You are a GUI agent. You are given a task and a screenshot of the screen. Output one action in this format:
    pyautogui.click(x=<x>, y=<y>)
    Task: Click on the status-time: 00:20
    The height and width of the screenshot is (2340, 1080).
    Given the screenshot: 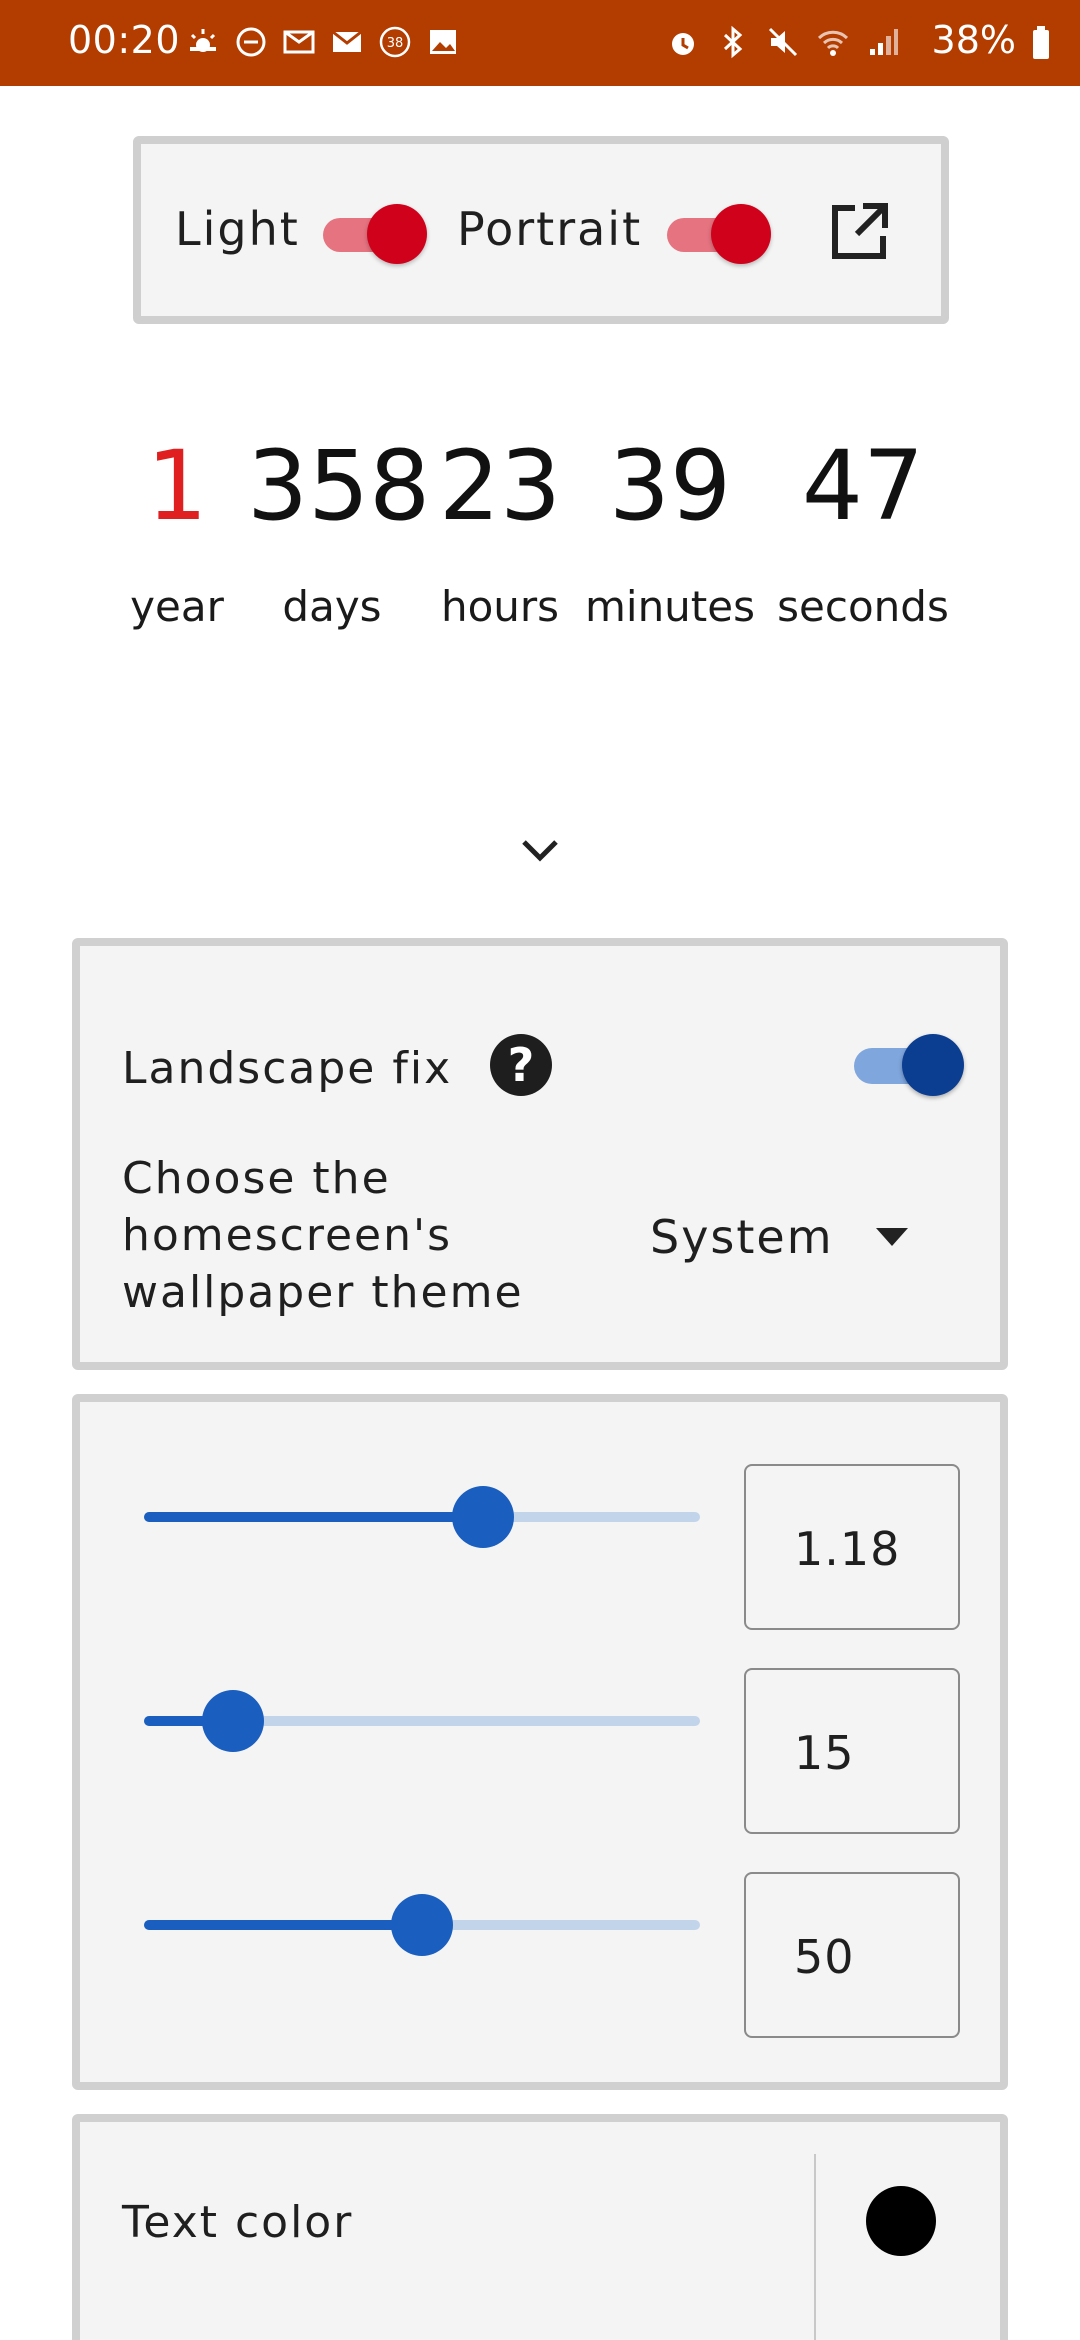 What is the action you would take?
    pyautogui.click(x=124, y=40)
    